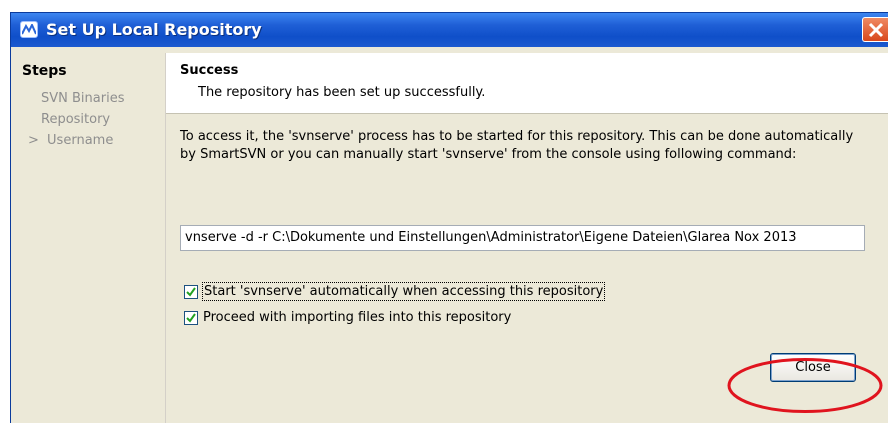  I want to click on step-username: > Username, so click(70, 140).